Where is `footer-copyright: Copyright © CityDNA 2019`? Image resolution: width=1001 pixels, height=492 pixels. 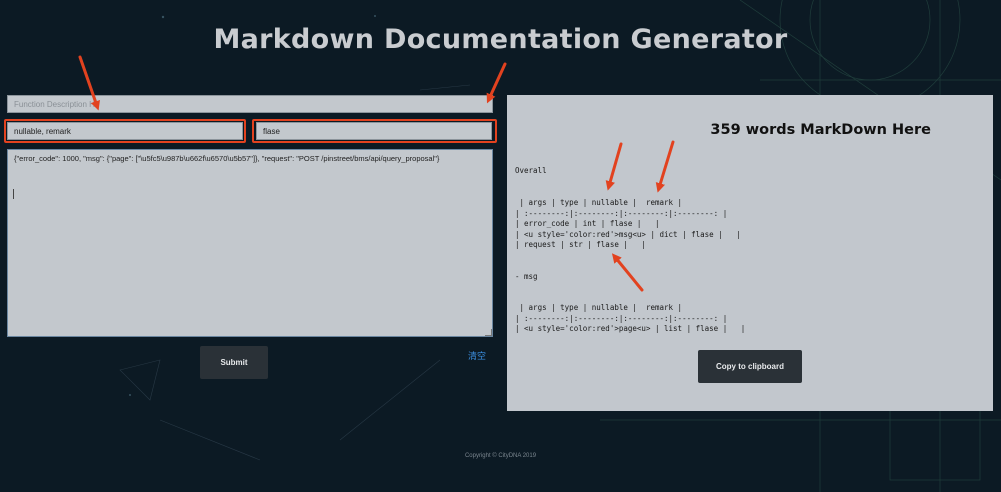 footer-copyright: Copyright © CityDNA 2019 is located at coordinates (500, 456).